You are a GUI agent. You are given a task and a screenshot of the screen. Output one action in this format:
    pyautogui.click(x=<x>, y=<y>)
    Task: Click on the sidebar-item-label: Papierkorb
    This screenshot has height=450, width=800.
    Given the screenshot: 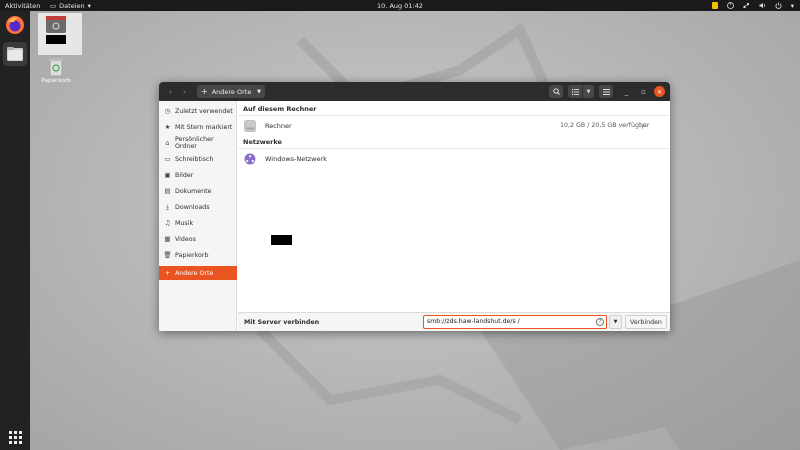 What is the action you would take?
    pyautogui.click(x=192, y=255)
    